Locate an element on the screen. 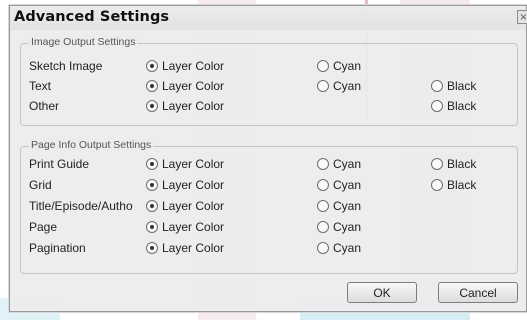 The width and height of the screenshot is (527, 320). dialog-title: Advanced Settings is located at coordinates (92, 17).